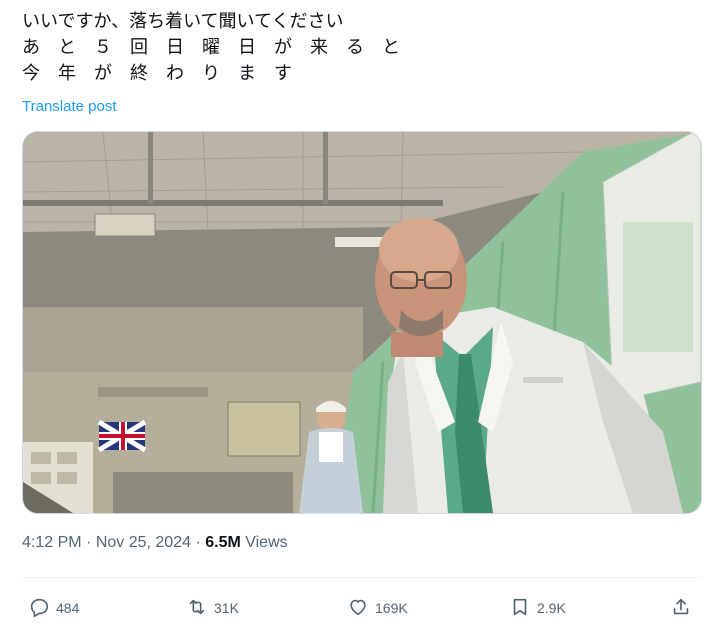  I want to click on post-text-line-3: 今 年 が 終 わ り ま す, so click(157, 73).